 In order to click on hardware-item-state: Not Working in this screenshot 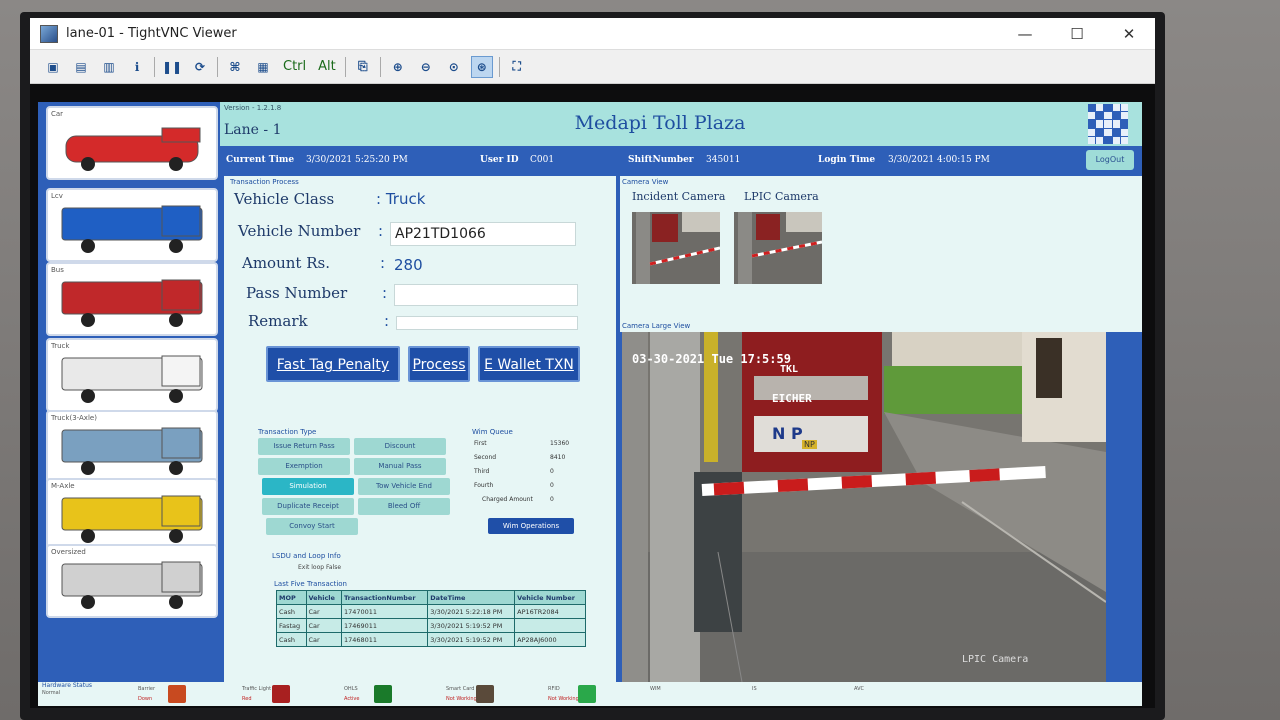, I will do `click(461, 699)`.